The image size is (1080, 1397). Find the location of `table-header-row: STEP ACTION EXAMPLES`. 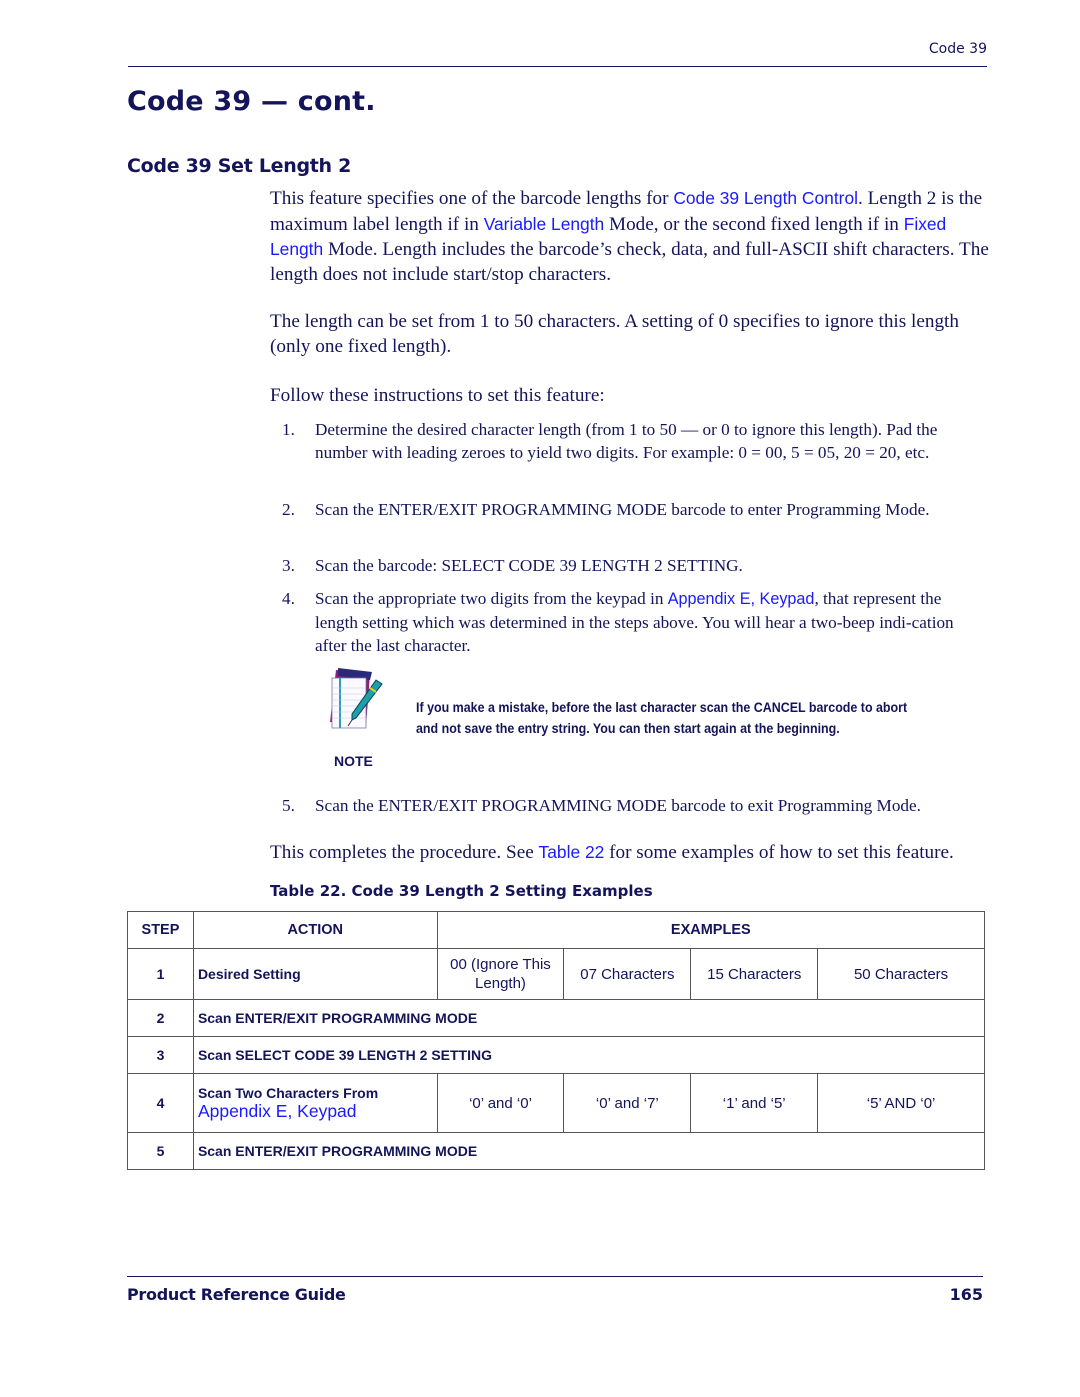

table-header-row: STEP ACTION EXAMPLES is located at coordinates (556, 930).